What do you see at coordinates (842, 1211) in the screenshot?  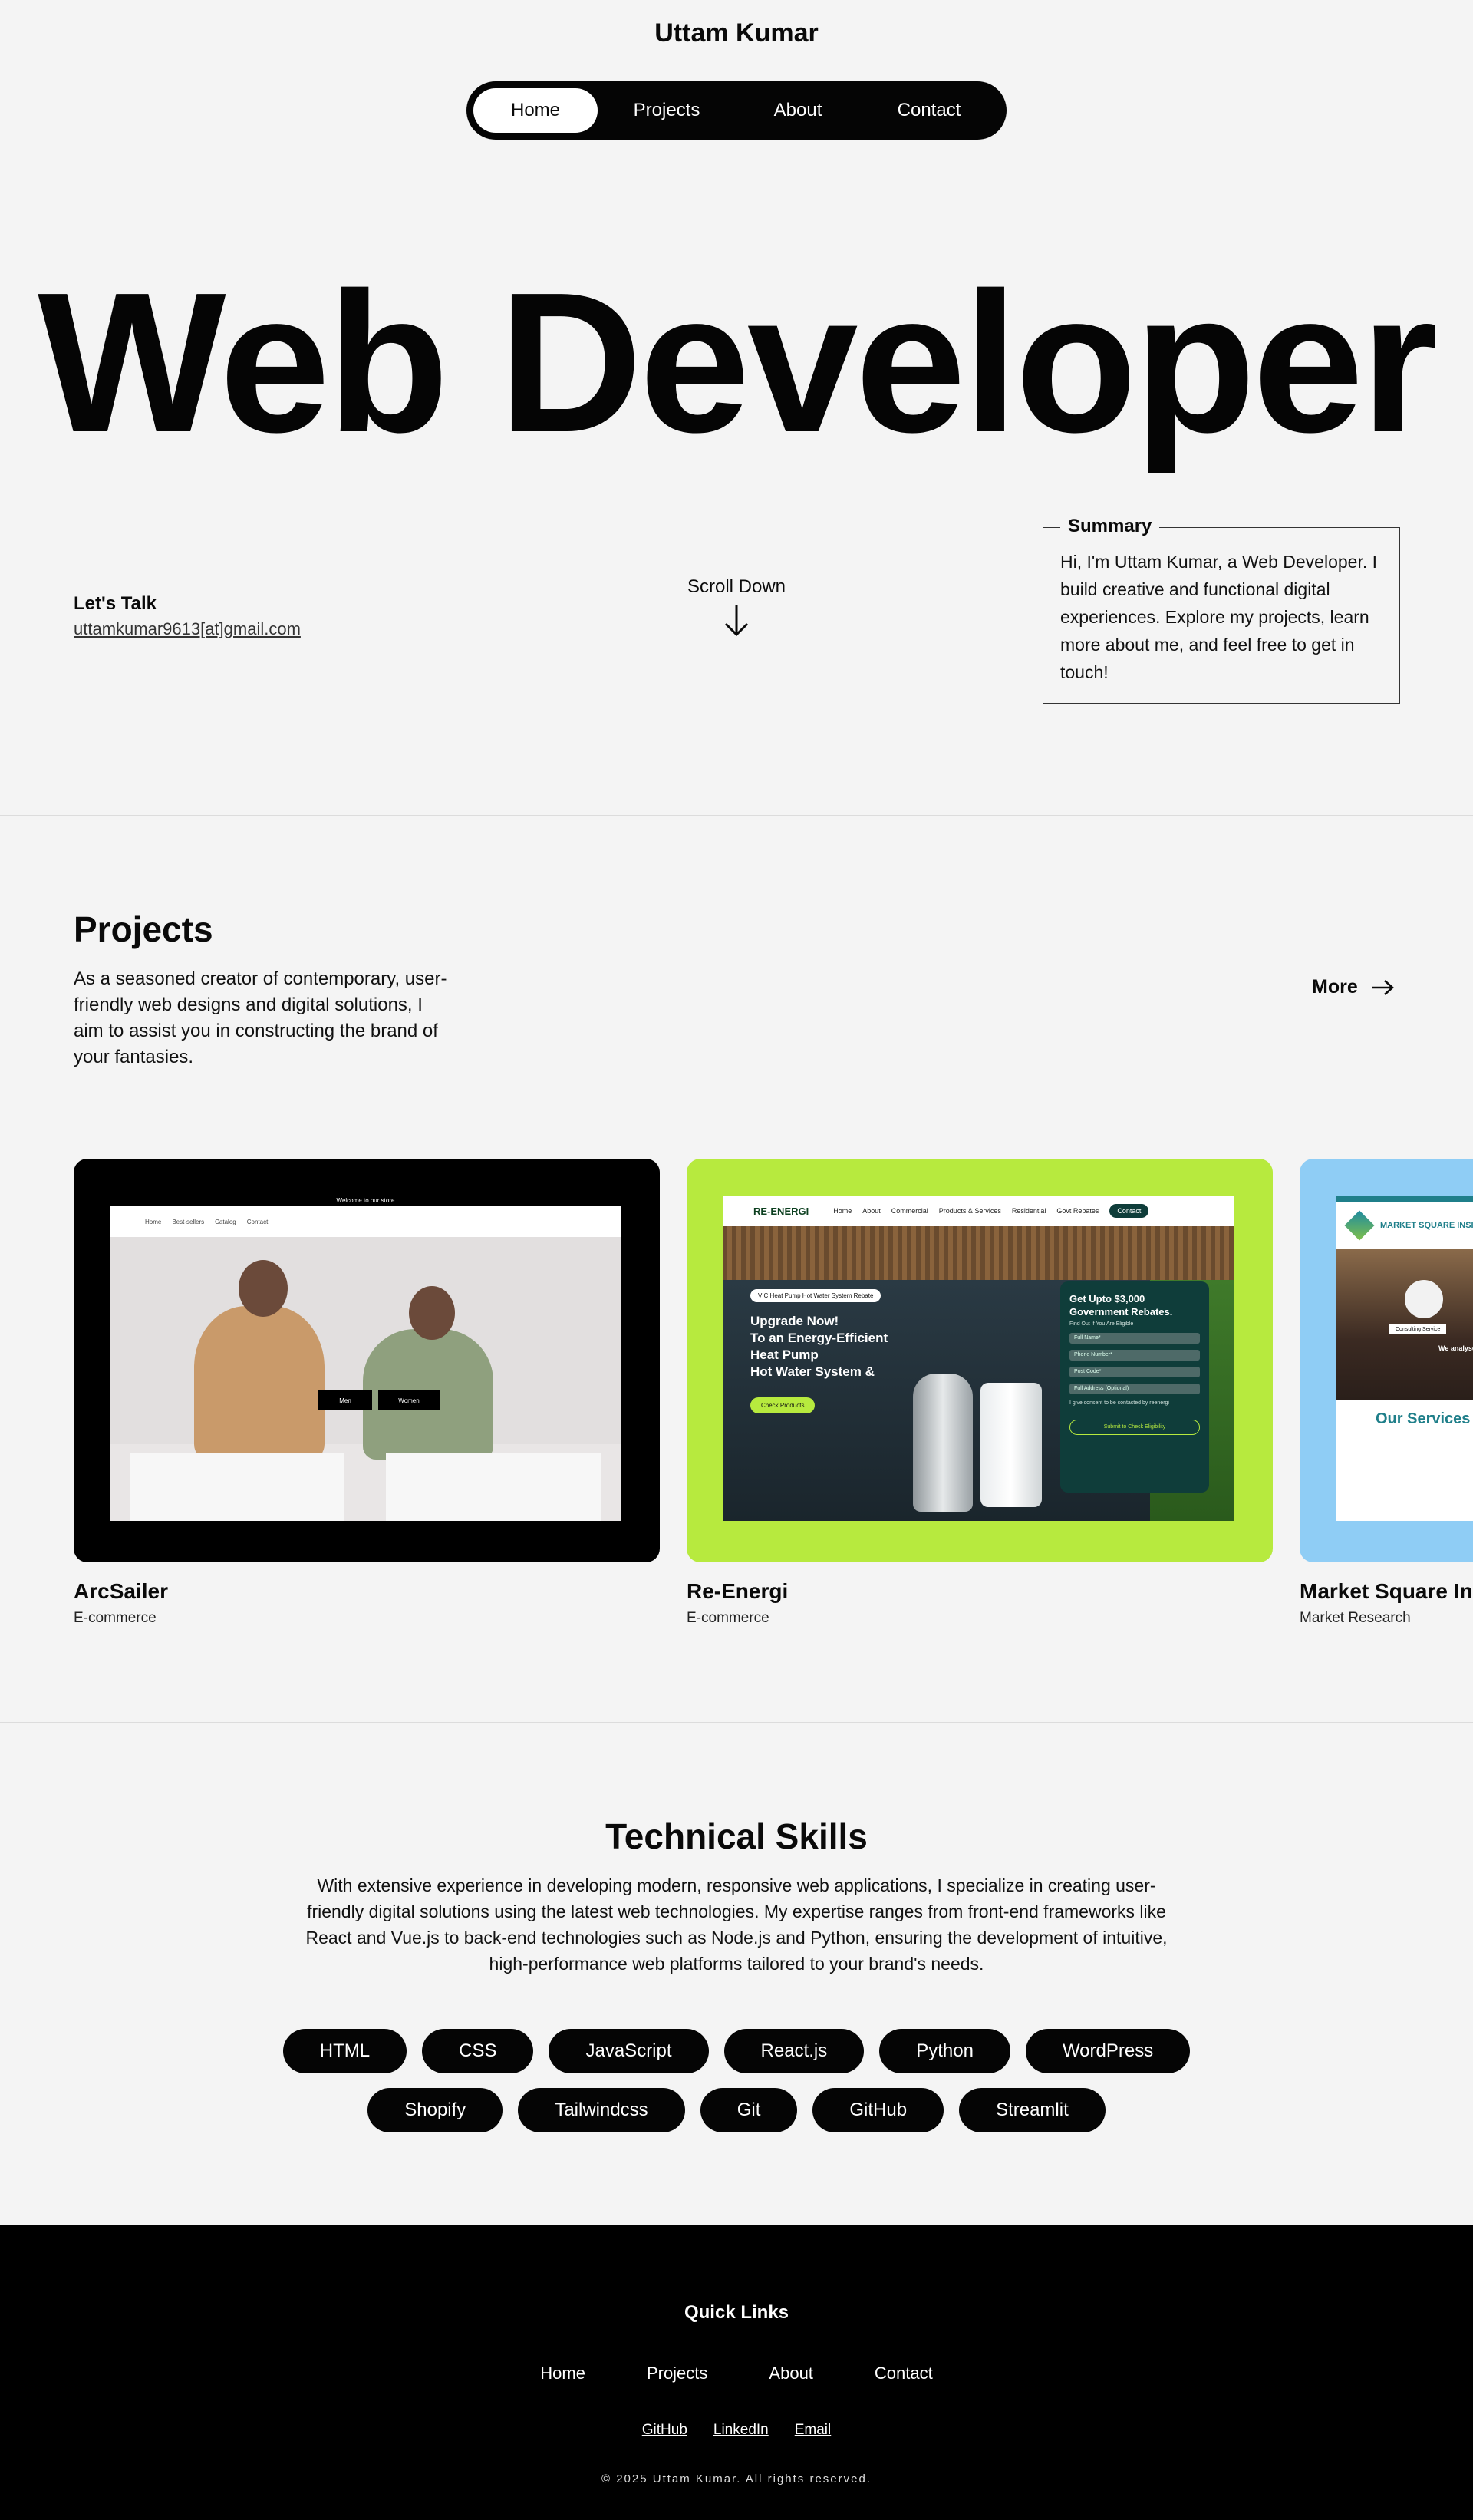 I see `reenergi-nav-item: Home` at bounding box center [842, 1211].